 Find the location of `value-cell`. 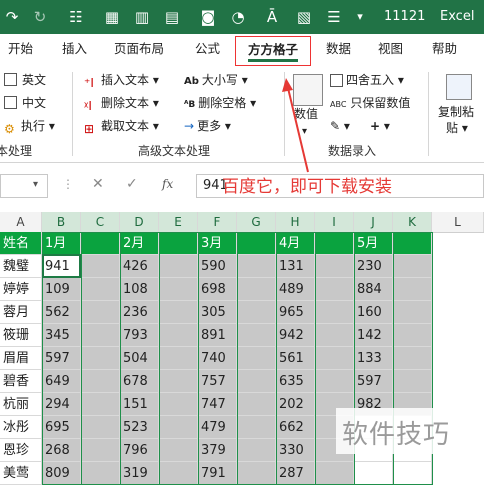

value-cell is located at coordinates (373, 473).